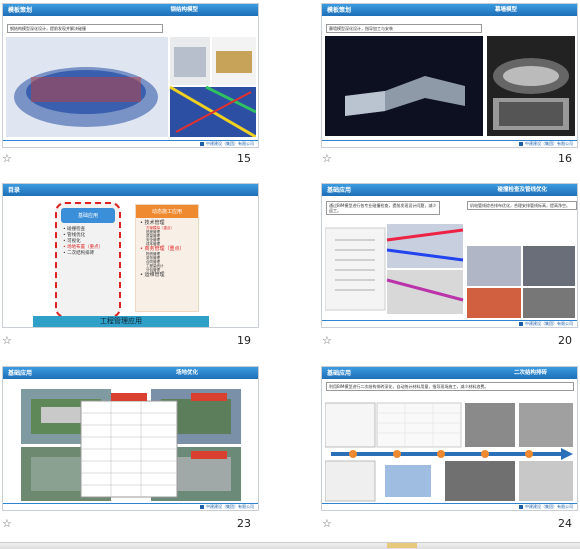 Image resolution: width=580 pixels, height=549 pixels. Describe the element at coordinates (130, 190) in the screenshot. I see `slide-header: 目录` at that location.